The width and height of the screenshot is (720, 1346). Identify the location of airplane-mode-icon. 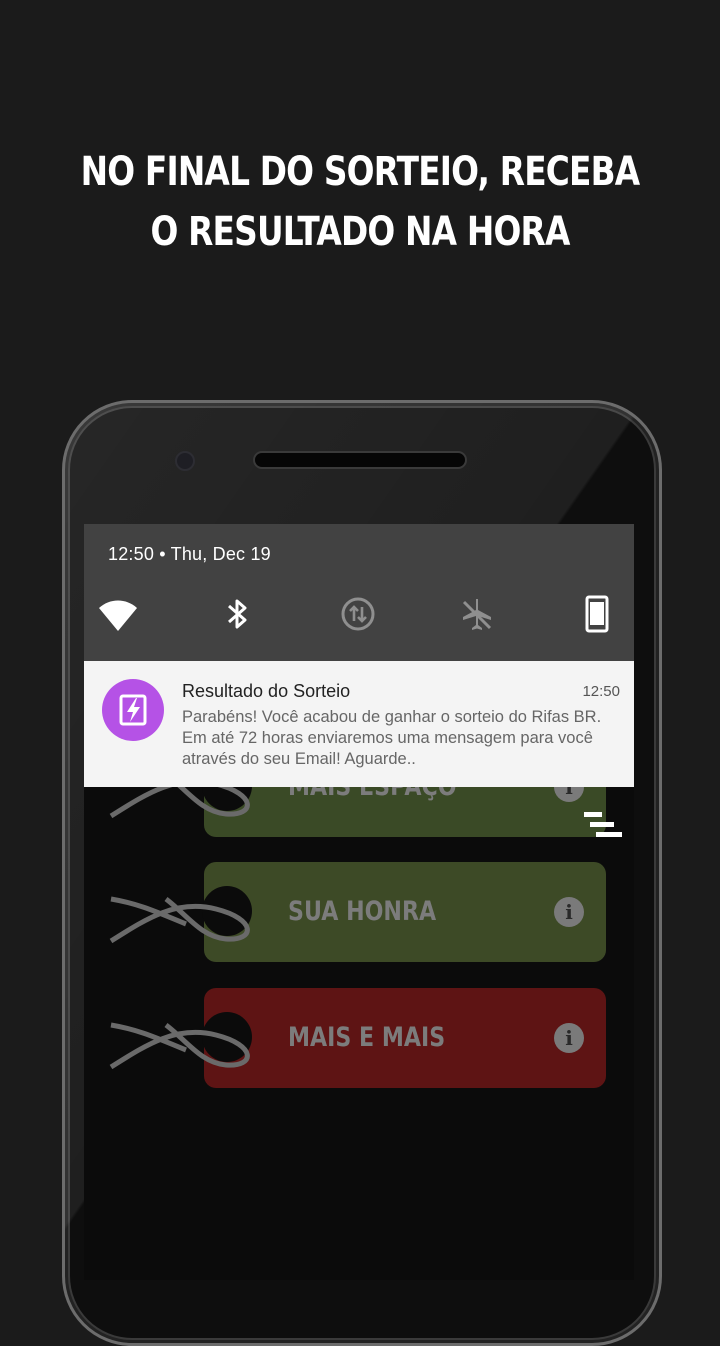
(477, 614).